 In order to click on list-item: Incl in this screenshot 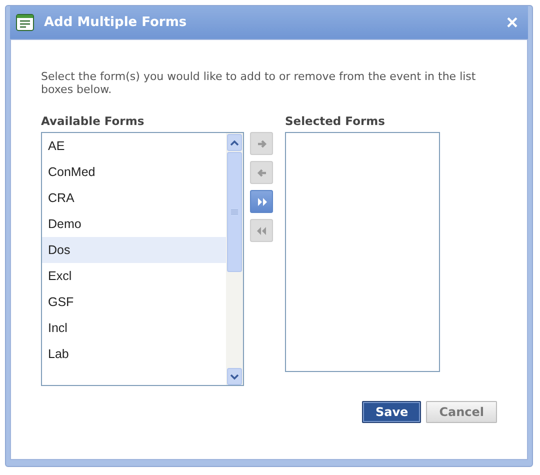, I will do `click(134, 328)`.